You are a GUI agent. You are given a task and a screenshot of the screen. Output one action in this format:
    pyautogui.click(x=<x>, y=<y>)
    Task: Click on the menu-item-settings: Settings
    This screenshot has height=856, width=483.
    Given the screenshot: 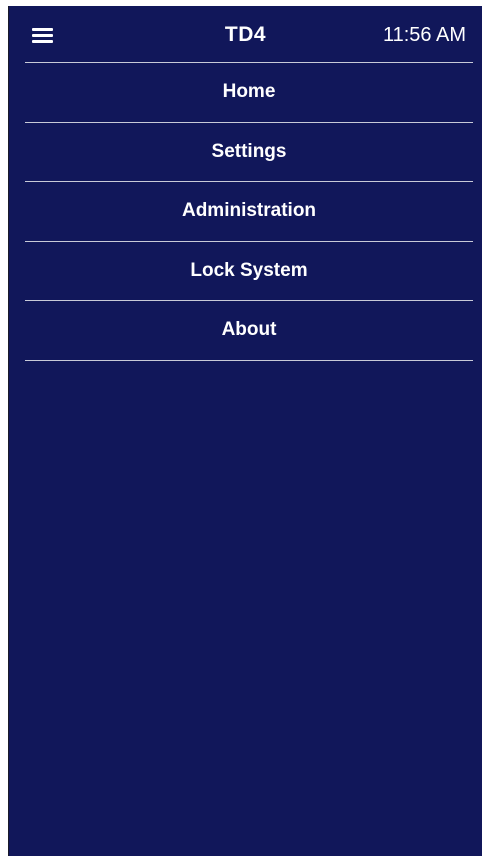 What is the action you would take?
    pyautogui.click(x=249, y=152)
    